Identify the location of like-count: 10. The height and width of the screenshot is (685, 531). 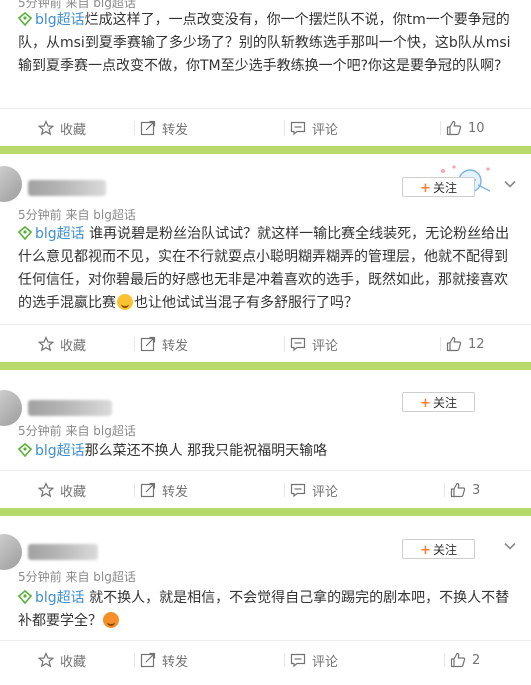
(476, 128).